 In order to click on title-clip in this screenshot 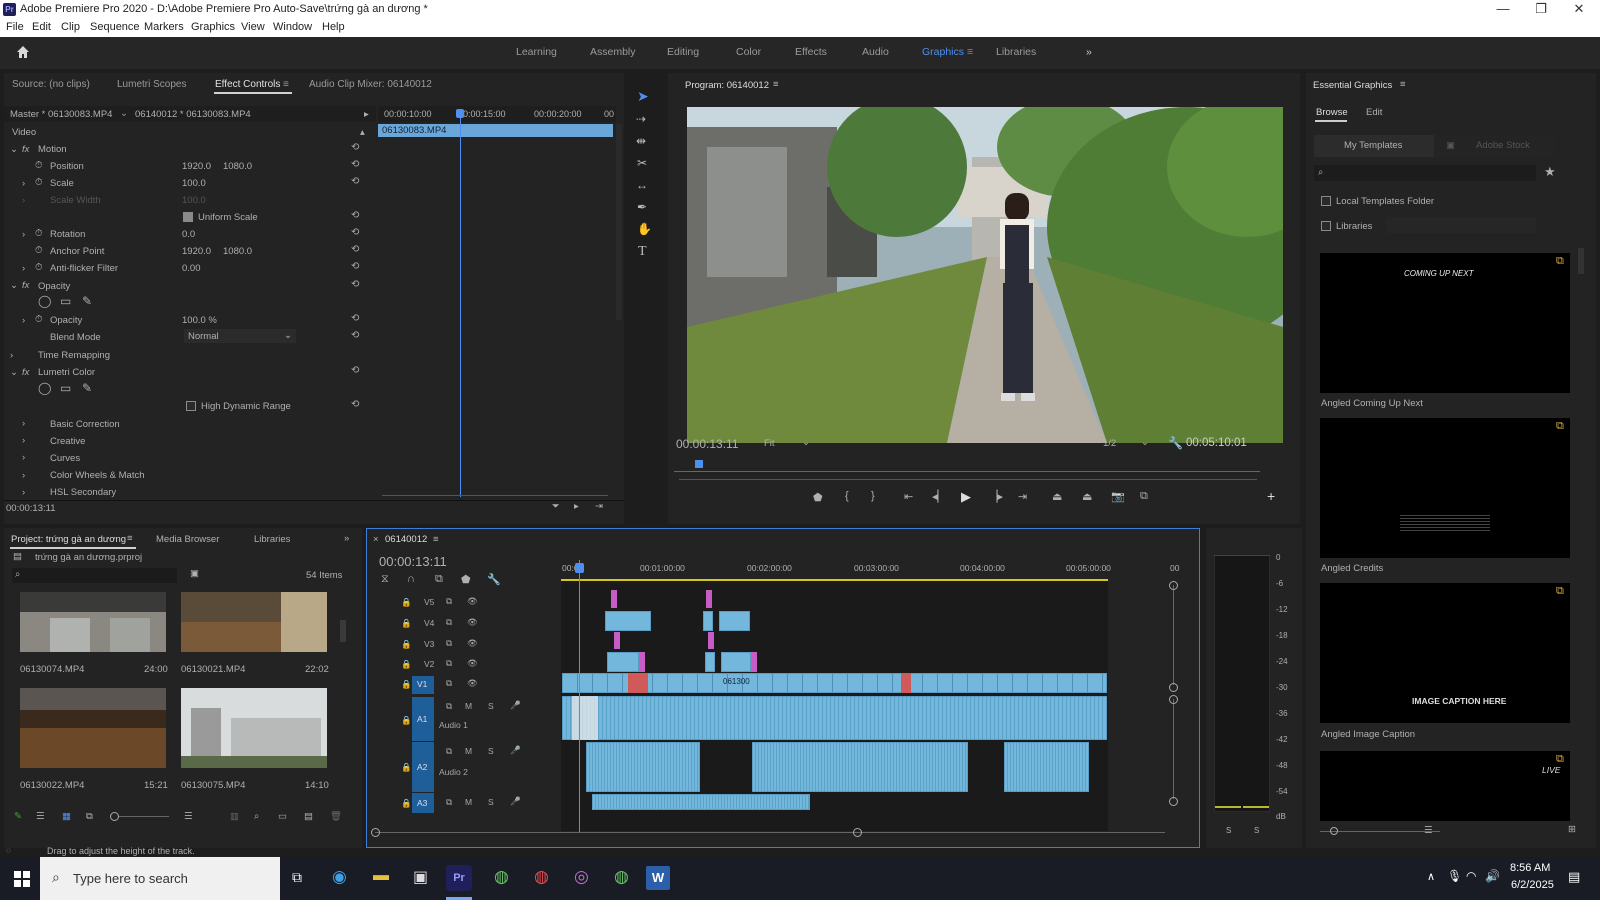, I will do `click(709, 599)`.